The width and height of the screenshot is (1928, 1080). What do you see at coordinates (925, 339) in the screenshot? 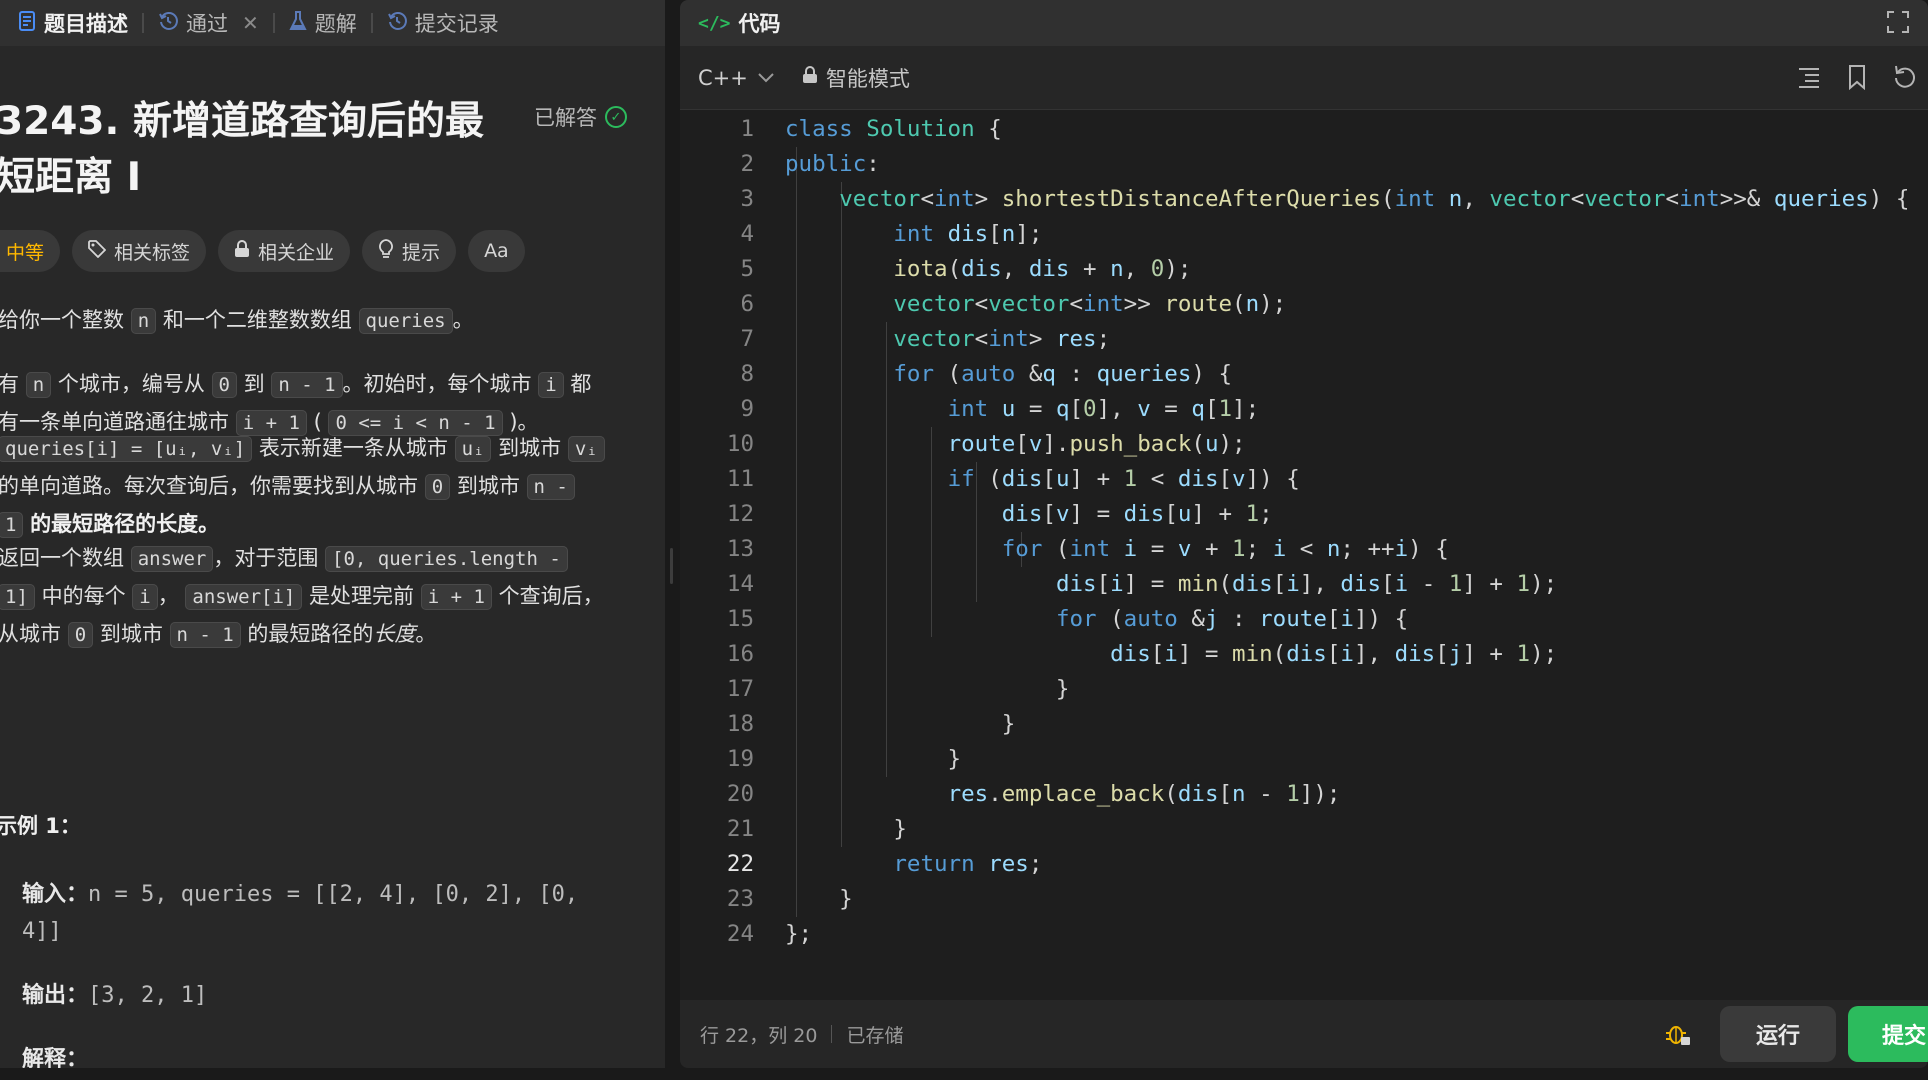
I see `code-line: 7 vector<int> res;` at bounding box center [925, 339].